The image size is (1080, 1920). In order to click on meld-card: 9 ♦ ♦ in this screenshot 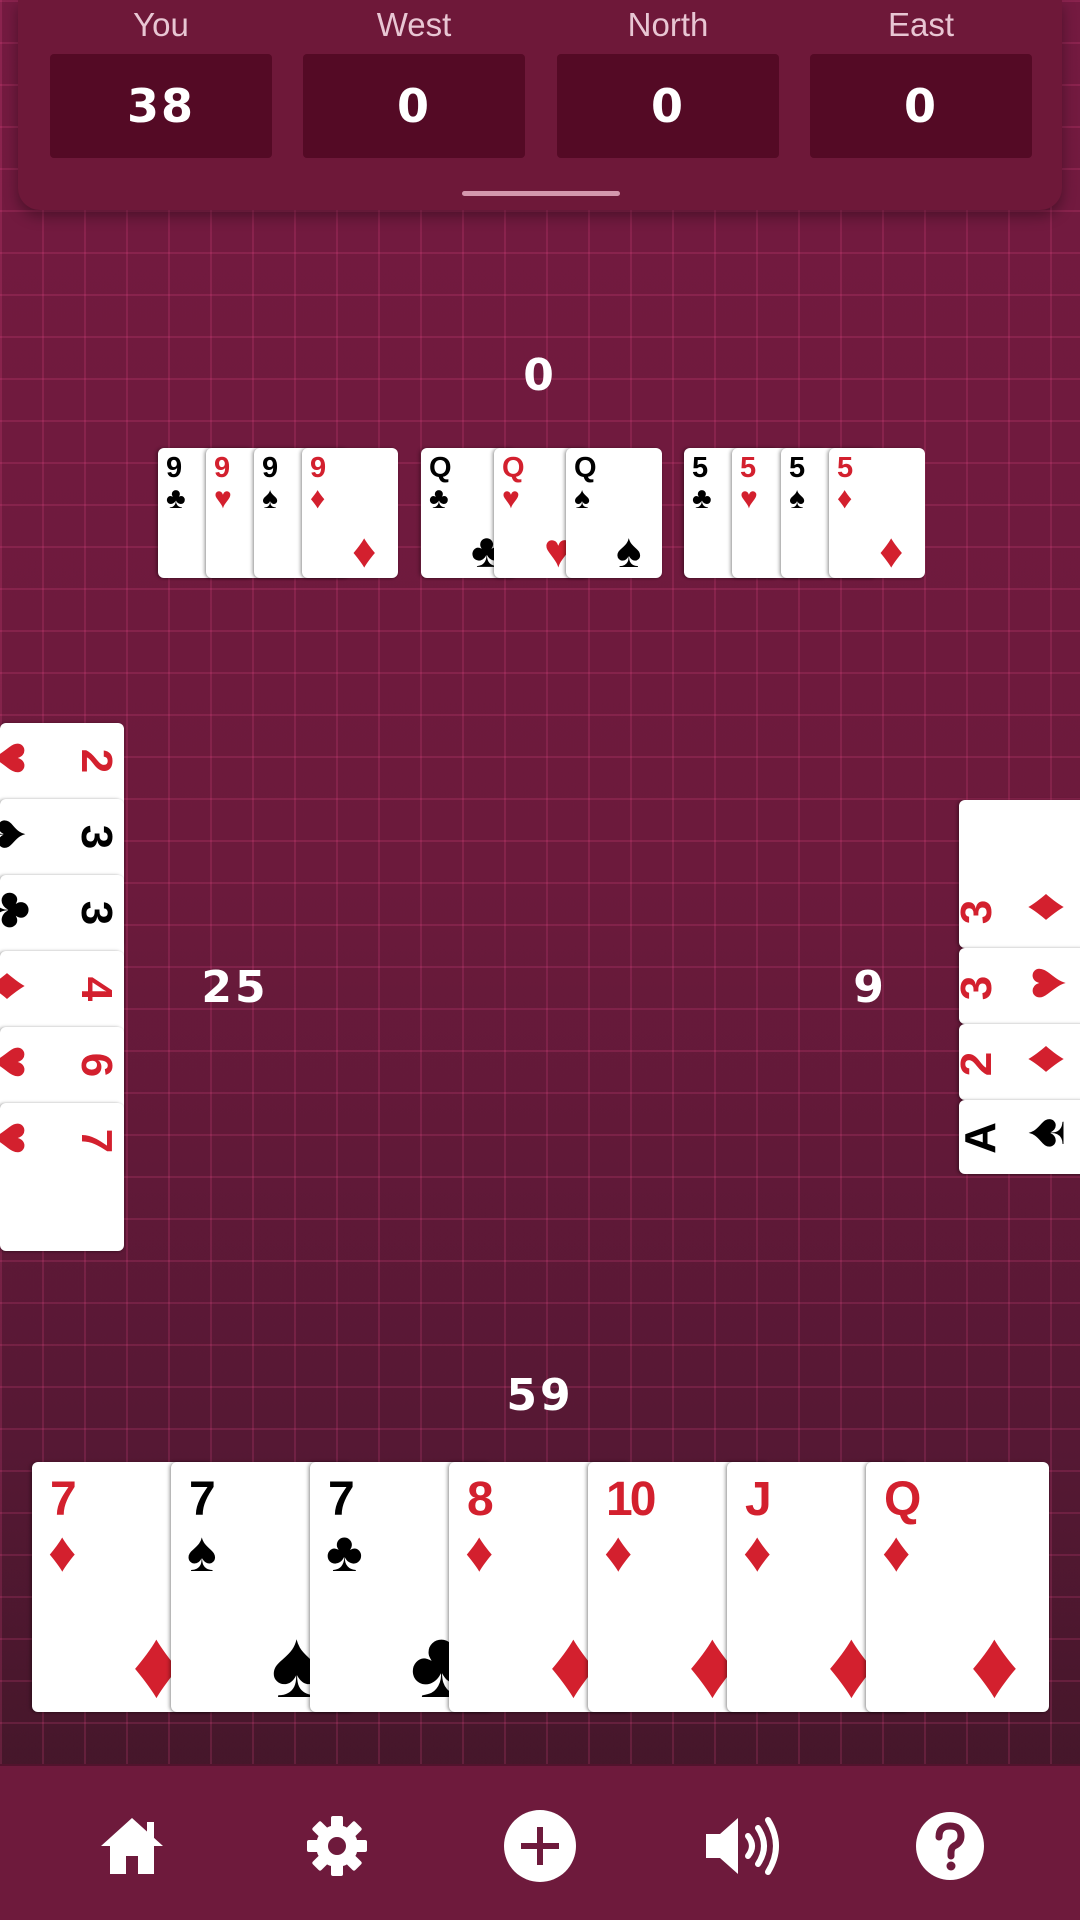, I will do `click(350, 513)`.